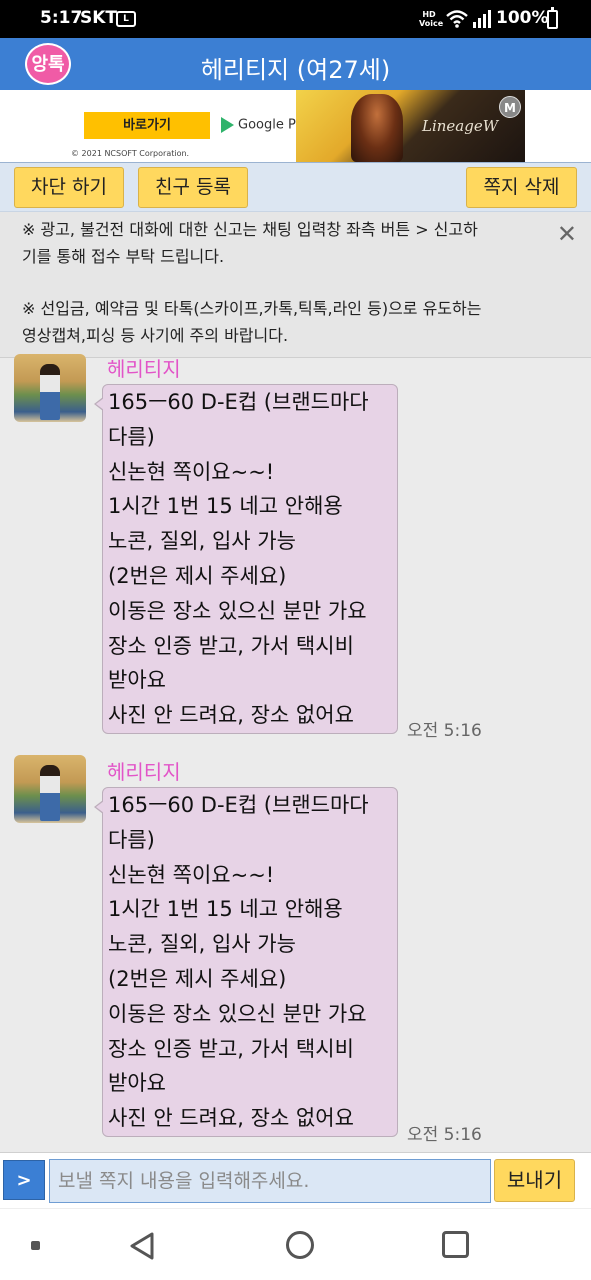  Describe the element at coordinates (99, 18) in the screenshot. I see `status-carrier: SKT` at that location.